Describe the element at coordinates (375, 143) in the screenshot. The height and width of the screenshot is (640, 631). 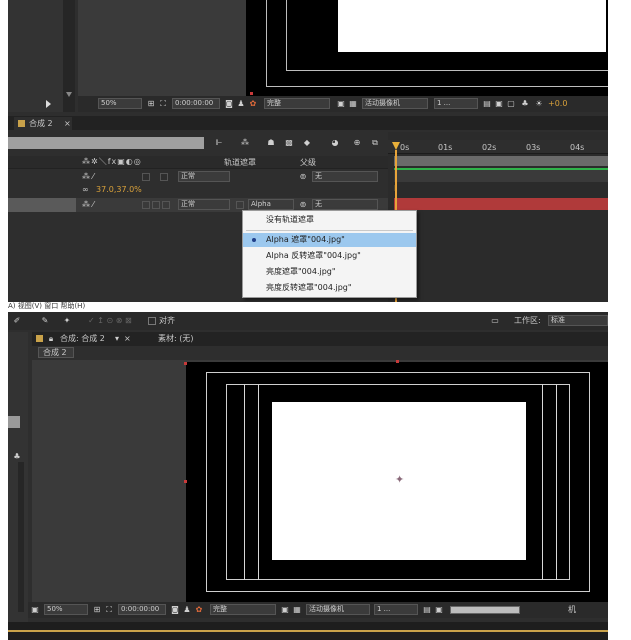
I see `graph-editor-icon: ⧉` at that location.